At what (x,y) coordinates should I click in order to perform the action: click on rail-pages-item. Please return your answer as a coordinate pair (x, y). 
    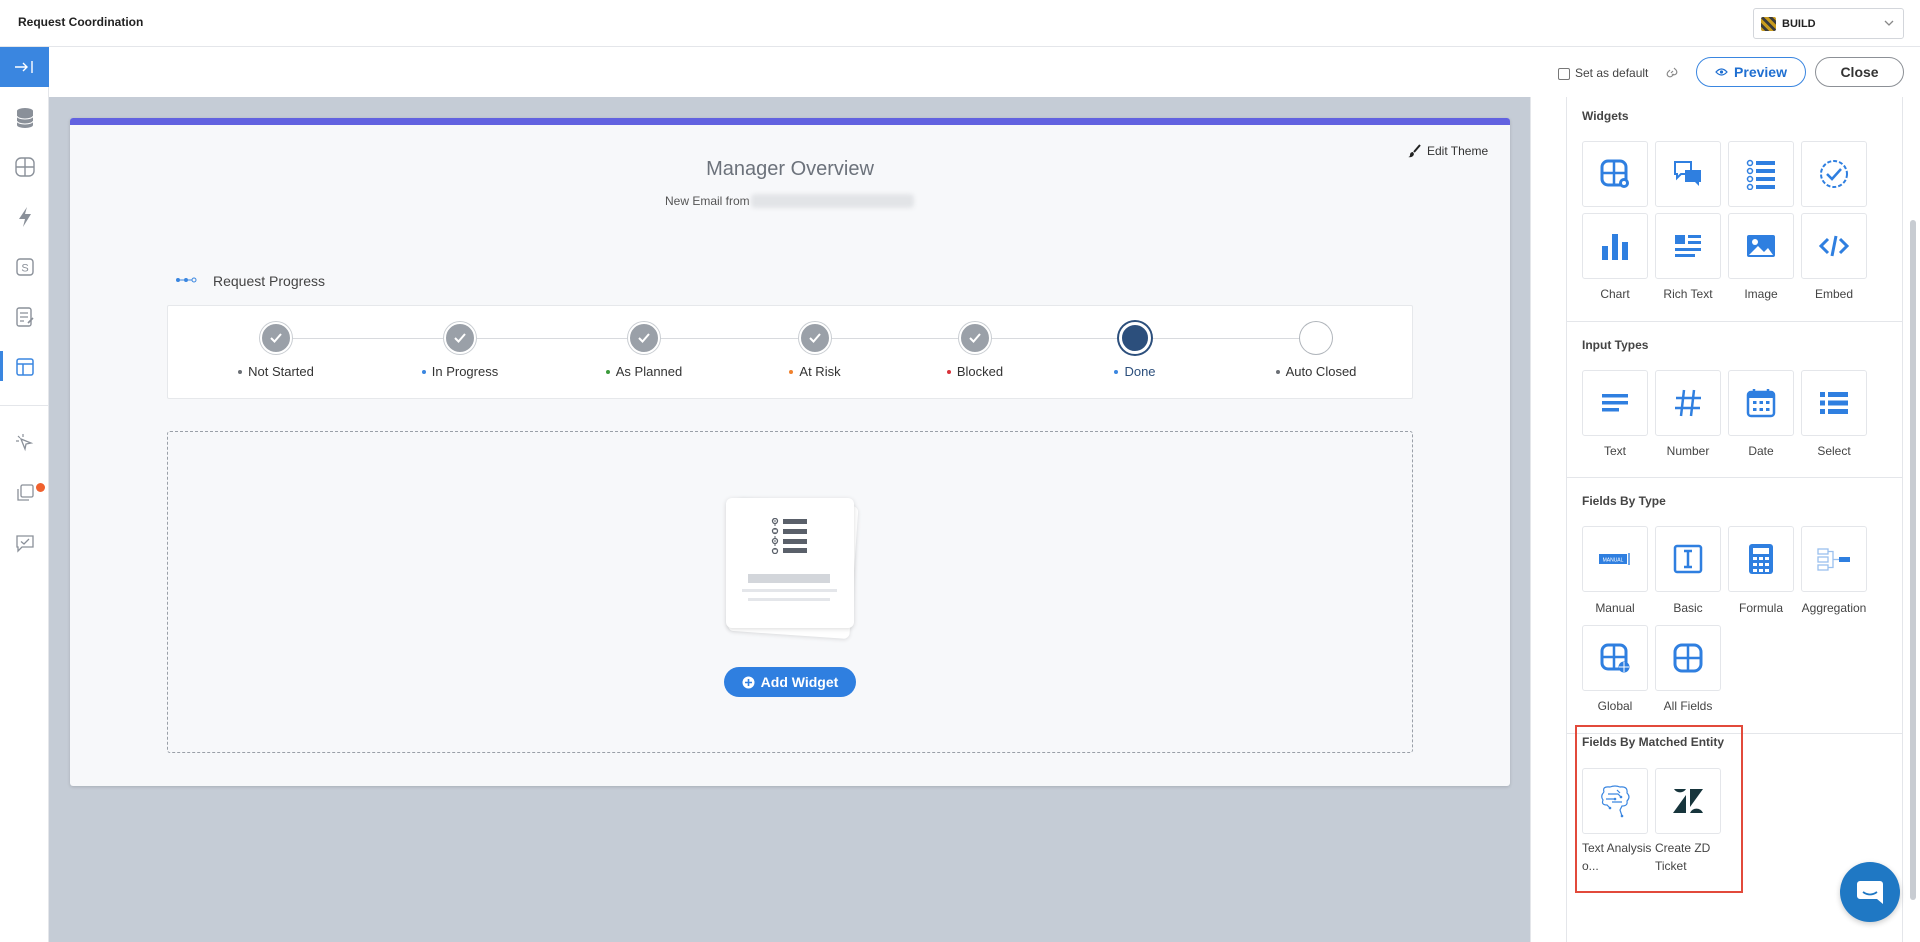
    Looking at the image, I should click on (24, 366).